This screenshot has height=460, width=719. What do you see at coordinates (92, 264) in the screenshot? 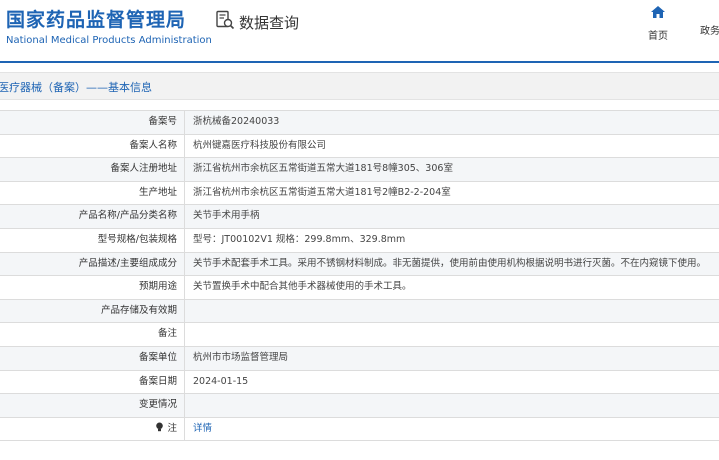
I see `field-label: 产品描述/主要组成成分` at bounding box center [92, 264].